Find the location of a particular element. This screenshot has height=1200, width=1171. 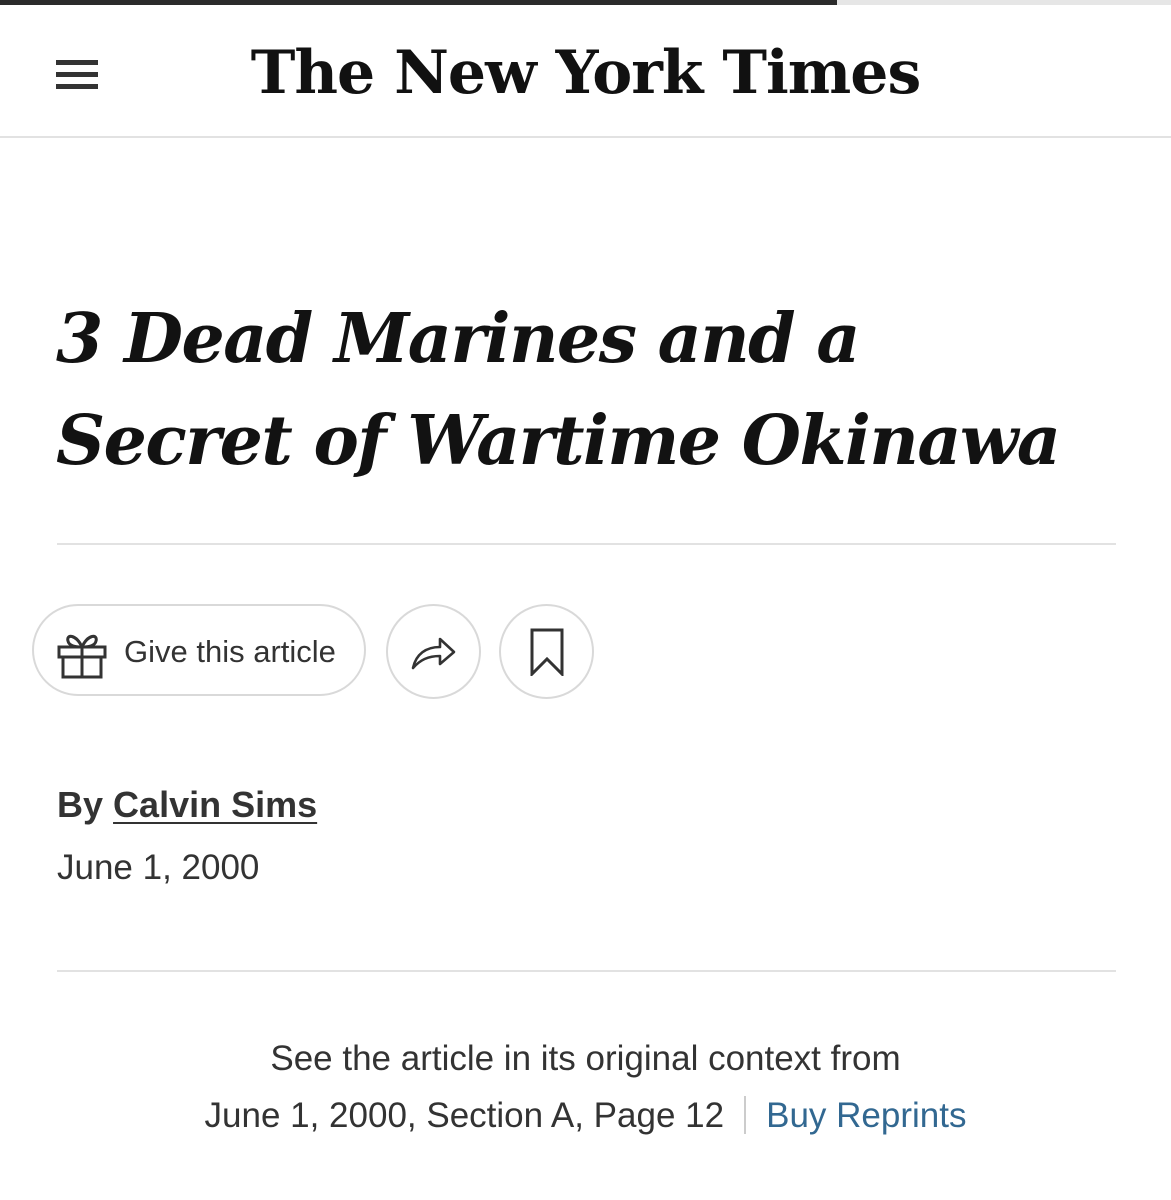

give-article-label: Give this article is located at coordinates (230, 651).